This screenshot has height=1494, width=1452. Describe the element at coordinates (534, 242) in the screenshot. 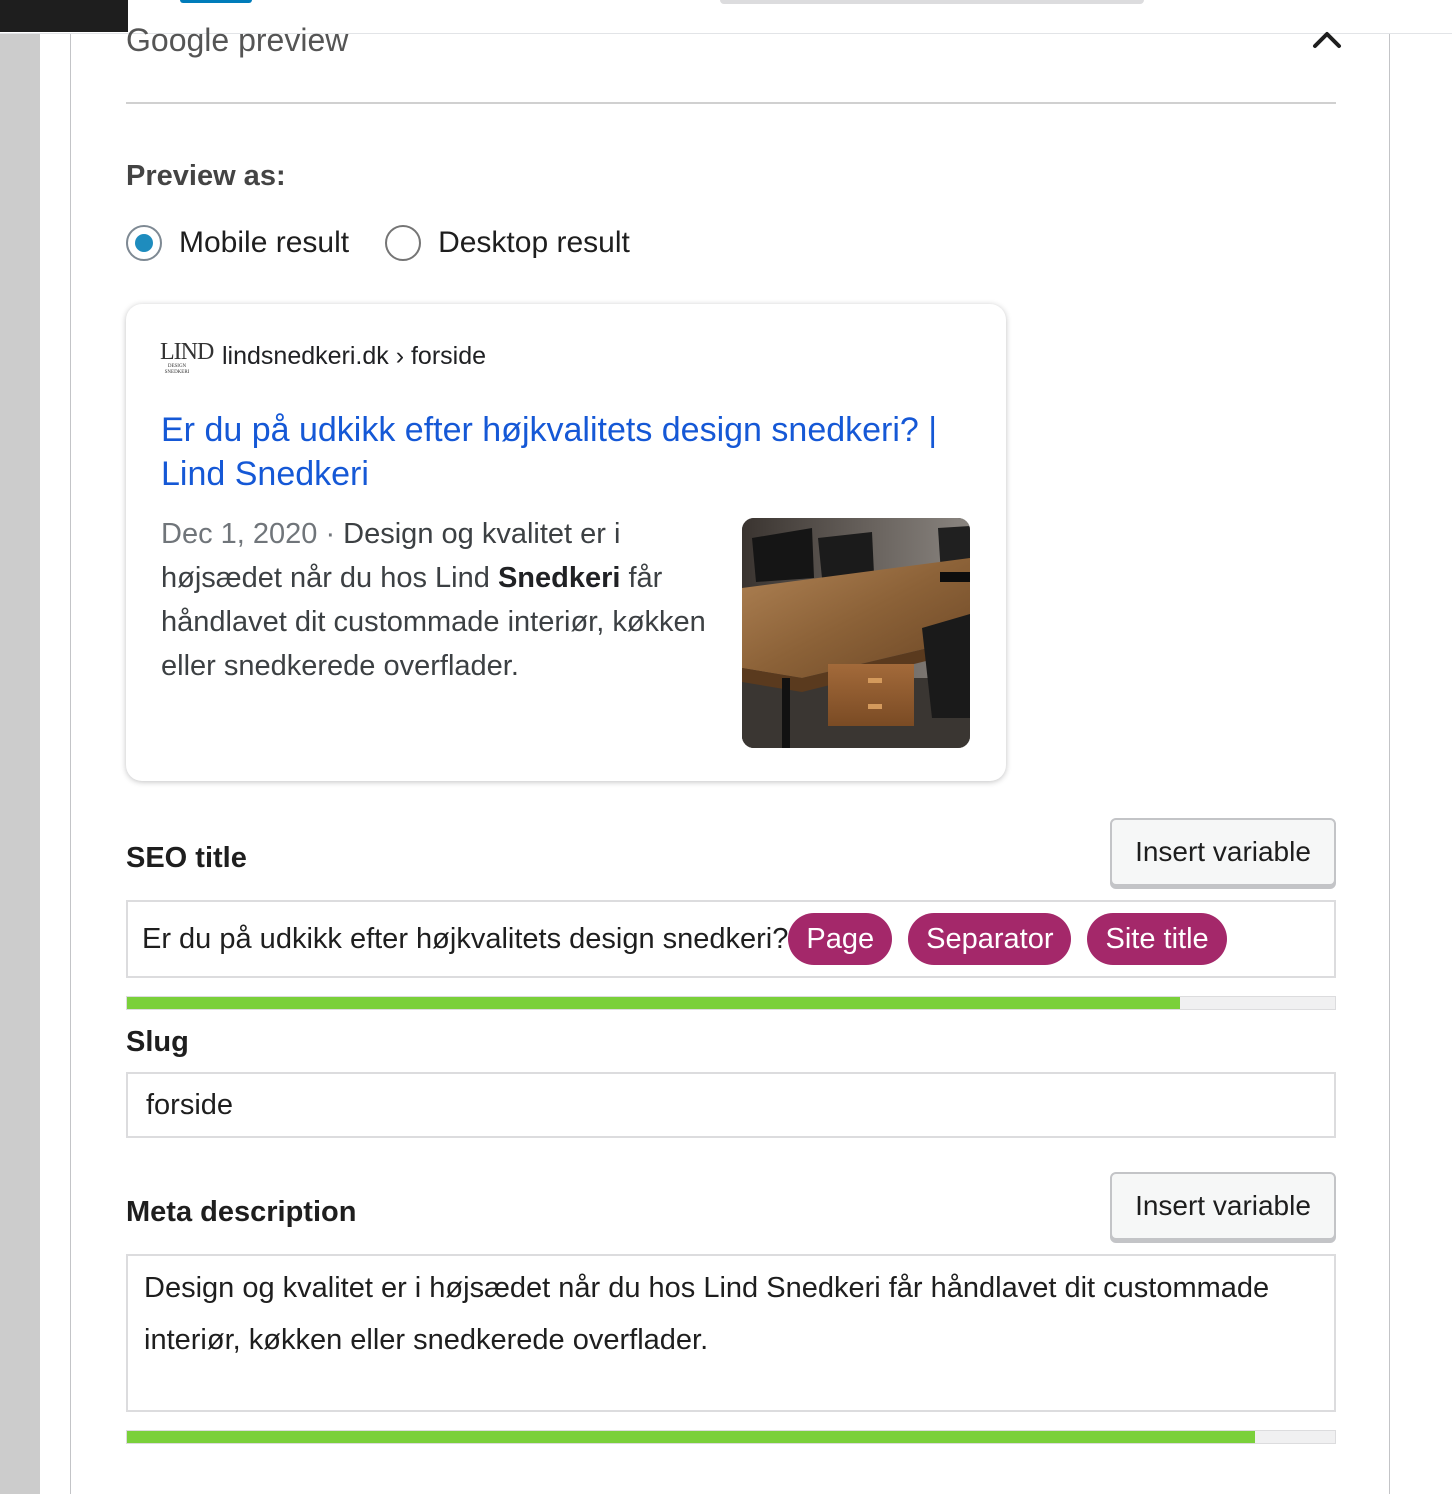

I see `desktop-result-label: Desktop result` at that location.